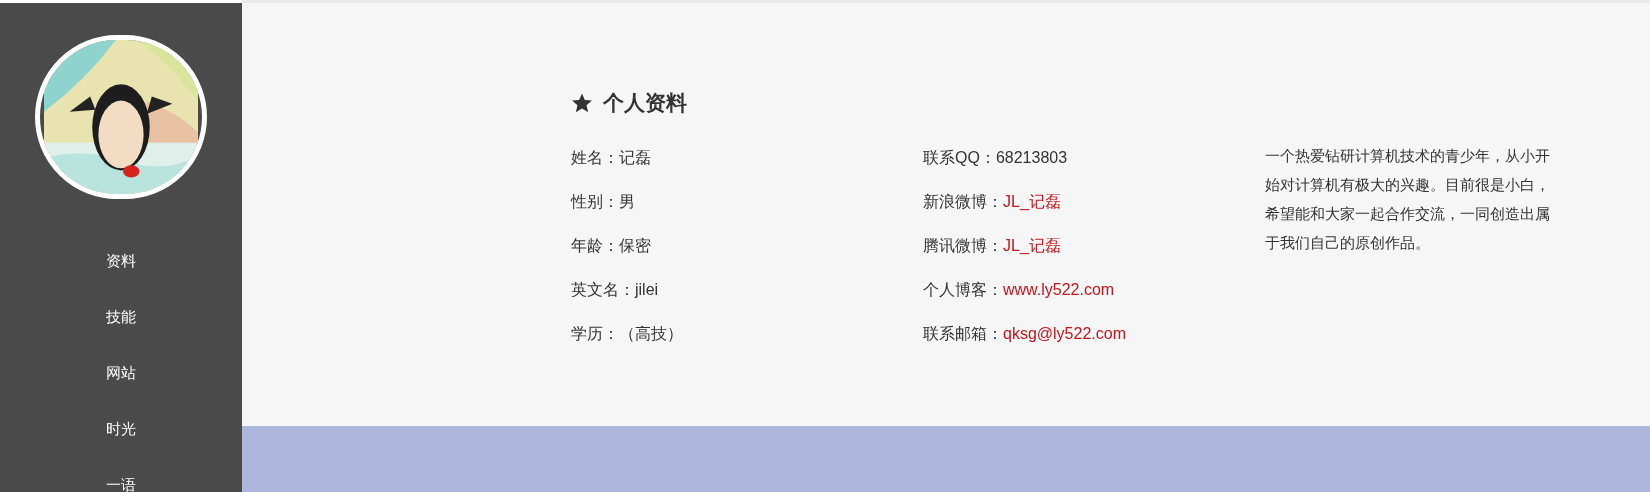  Describe the element at coordinates (595, 334) in the screenshot. I see `field-label: 学历：` at that location.